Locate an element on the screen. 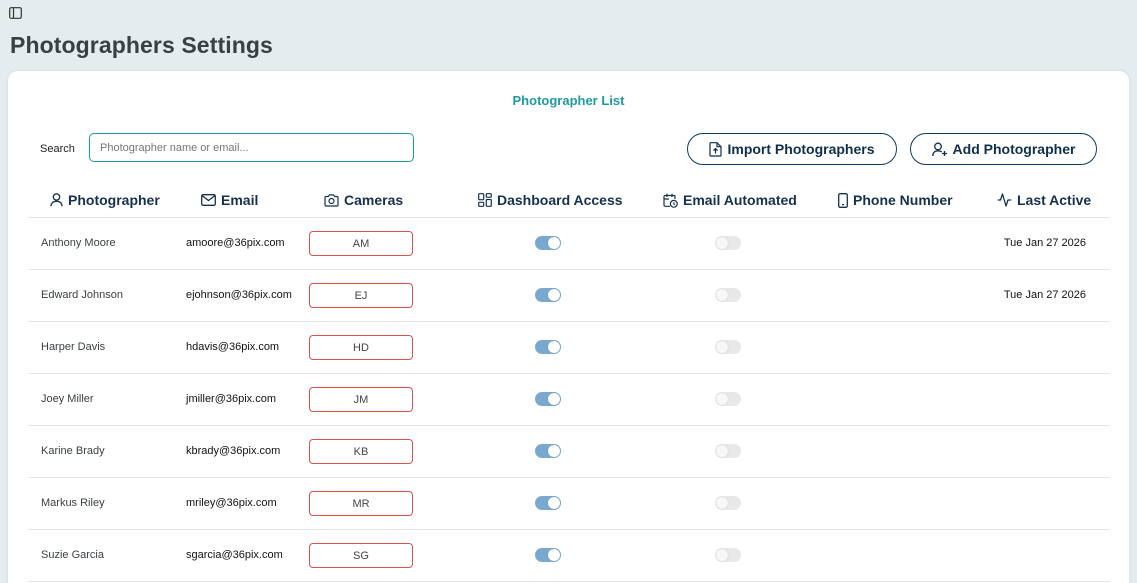  camera-icon is located at coordinates (331, 200).